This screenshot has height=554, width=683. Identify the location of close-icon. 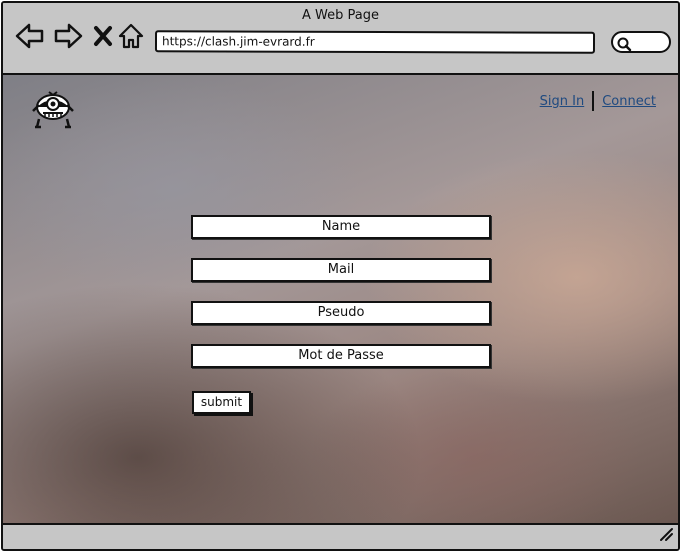
(103, 38).